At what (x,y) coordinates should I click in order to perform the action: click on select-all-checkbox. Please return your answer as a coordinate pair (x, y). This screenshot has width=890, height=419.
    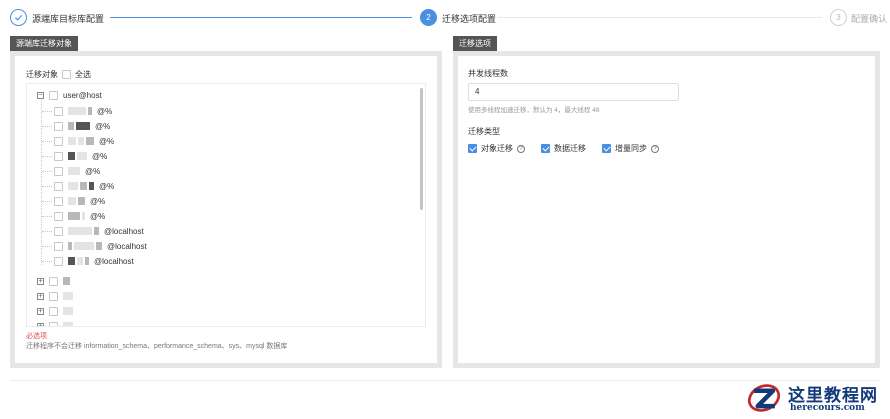
    Looking at the image, I should click on (66, 74).